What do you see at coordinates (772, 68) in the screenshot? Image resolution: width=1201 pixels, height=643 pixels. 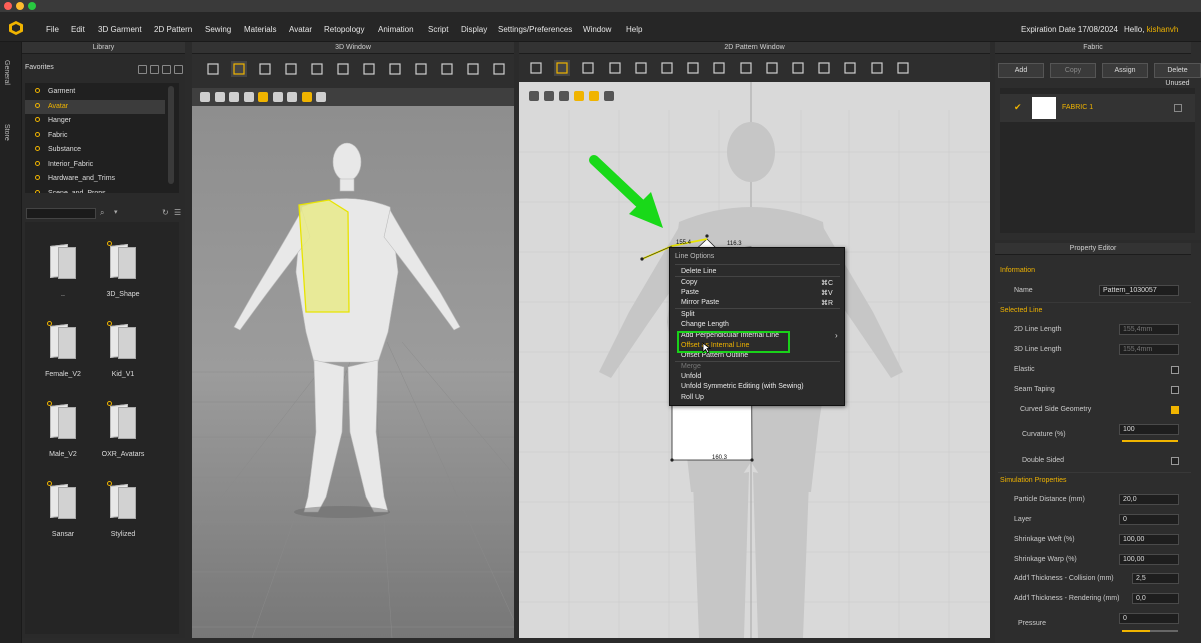 I see `fold-icon` at bounding box center [772, 68].